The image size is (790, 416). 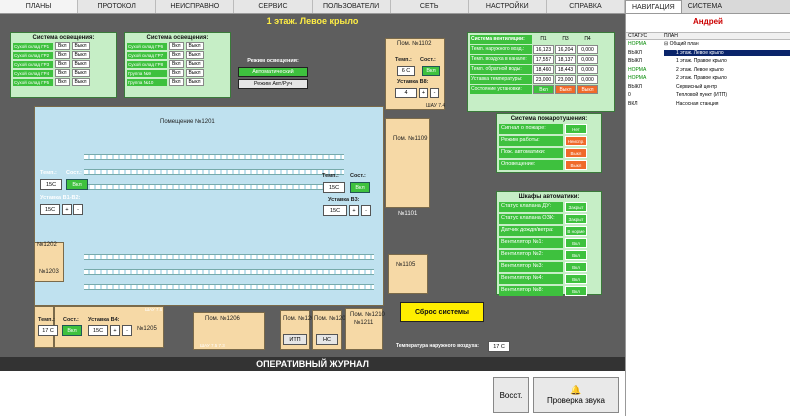 I want to click on menu-help: СПРАВКА, so click(x=585, y=6).